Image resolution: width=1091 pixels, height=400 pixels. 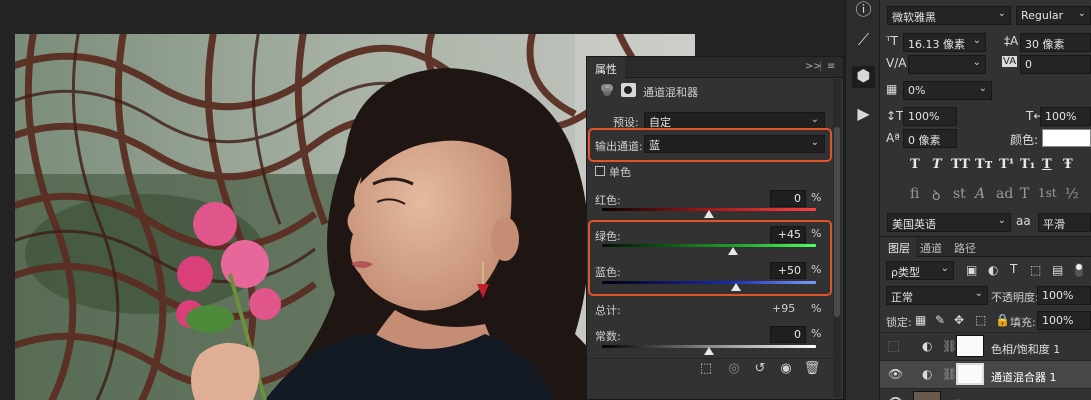 What do you see at coordinates (971, 270) in the screenshot?
I see `filter-pixel-icon: ▣` at bounding box center [971, 270].